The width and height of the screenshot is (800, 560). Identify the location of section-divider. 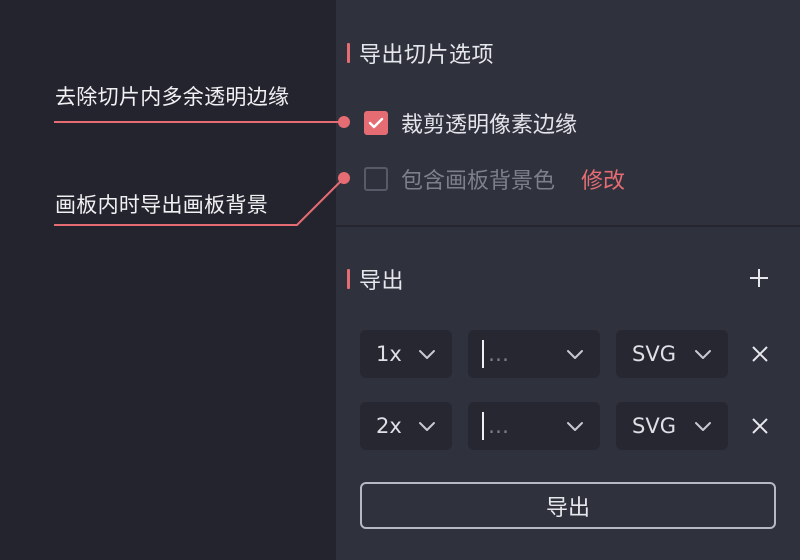
(568, 226).